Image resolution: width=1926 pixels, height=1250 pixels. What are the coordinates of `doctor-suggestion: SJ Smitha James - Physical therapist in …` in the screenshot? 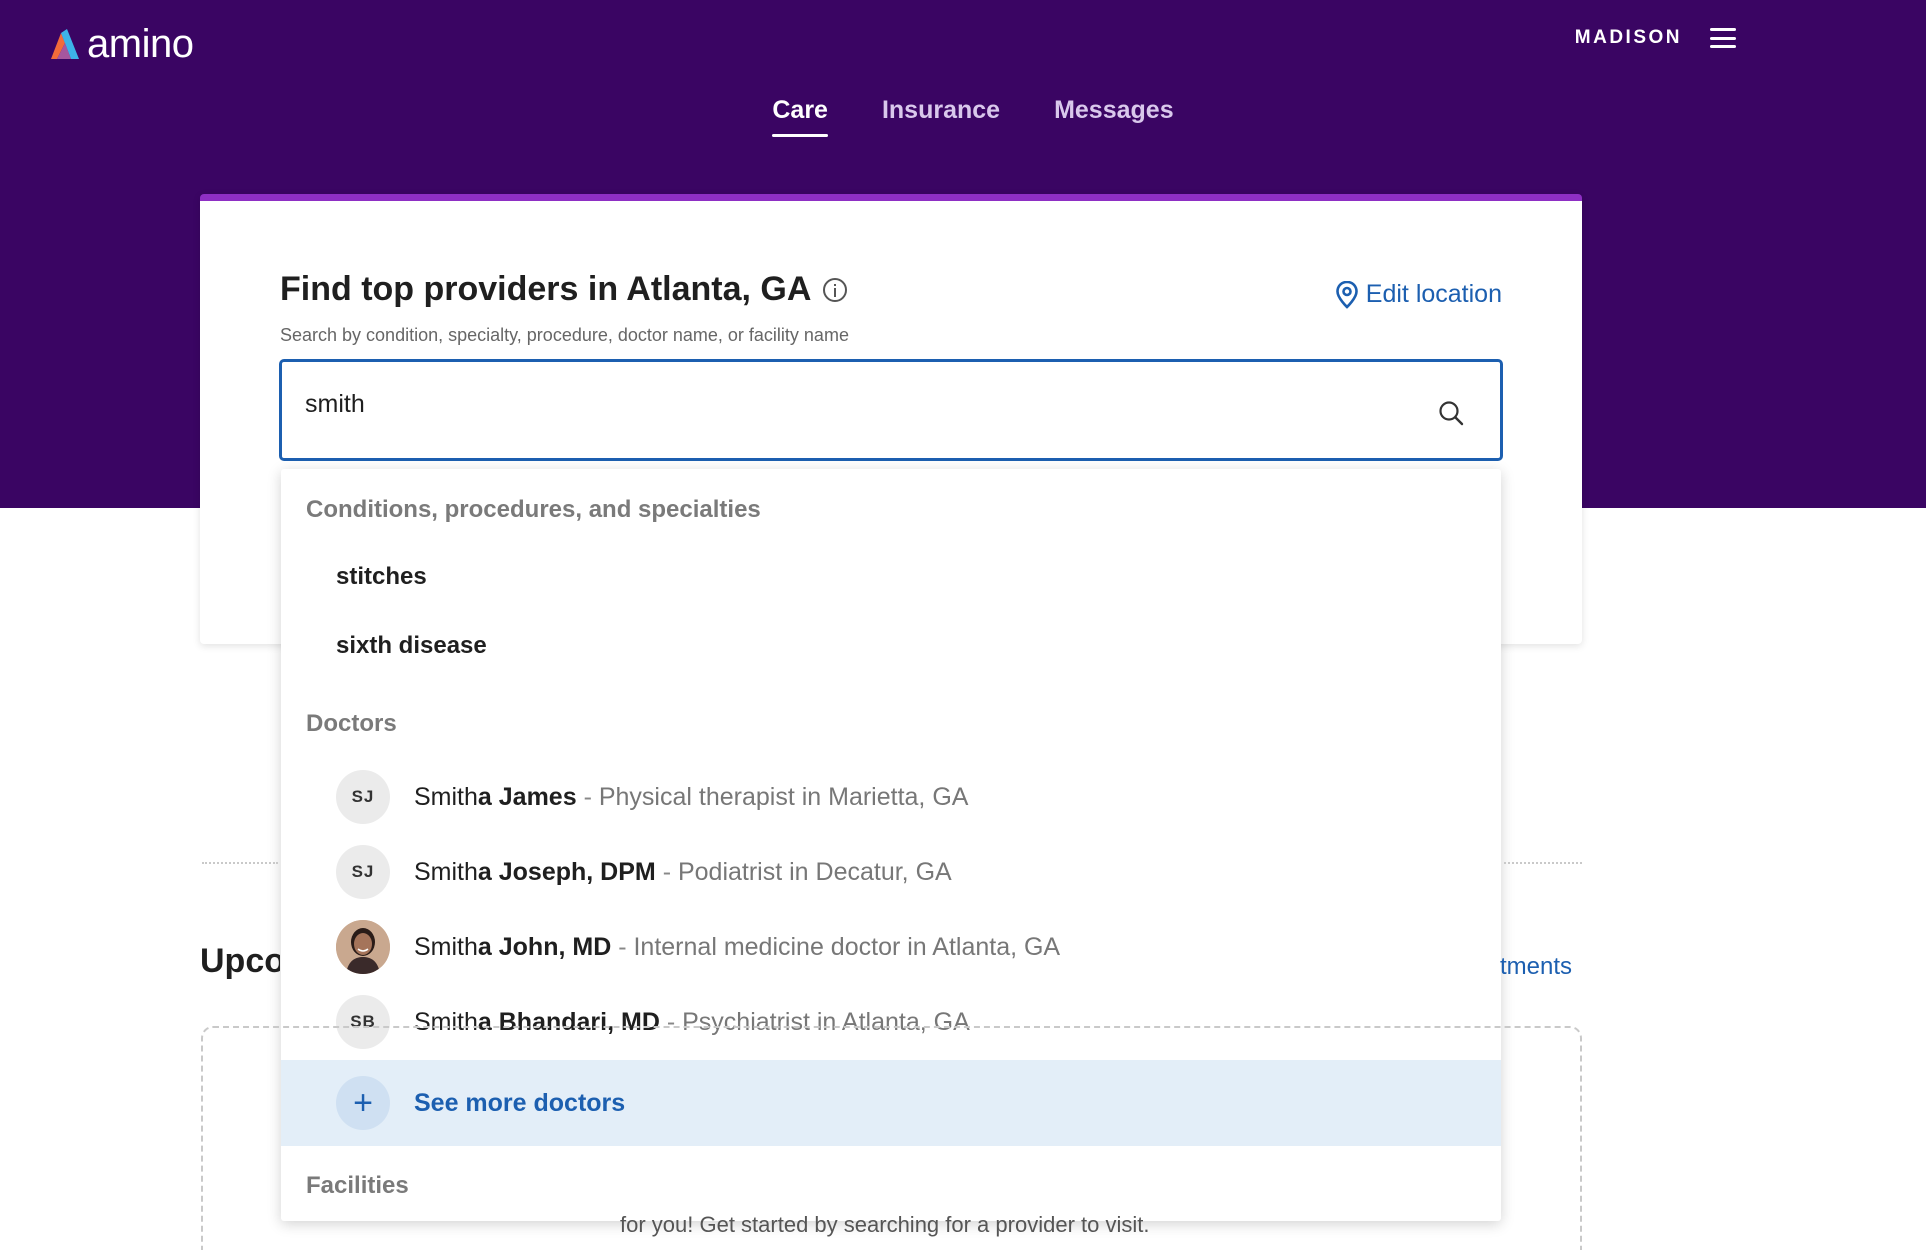 It's located at (891, 797).